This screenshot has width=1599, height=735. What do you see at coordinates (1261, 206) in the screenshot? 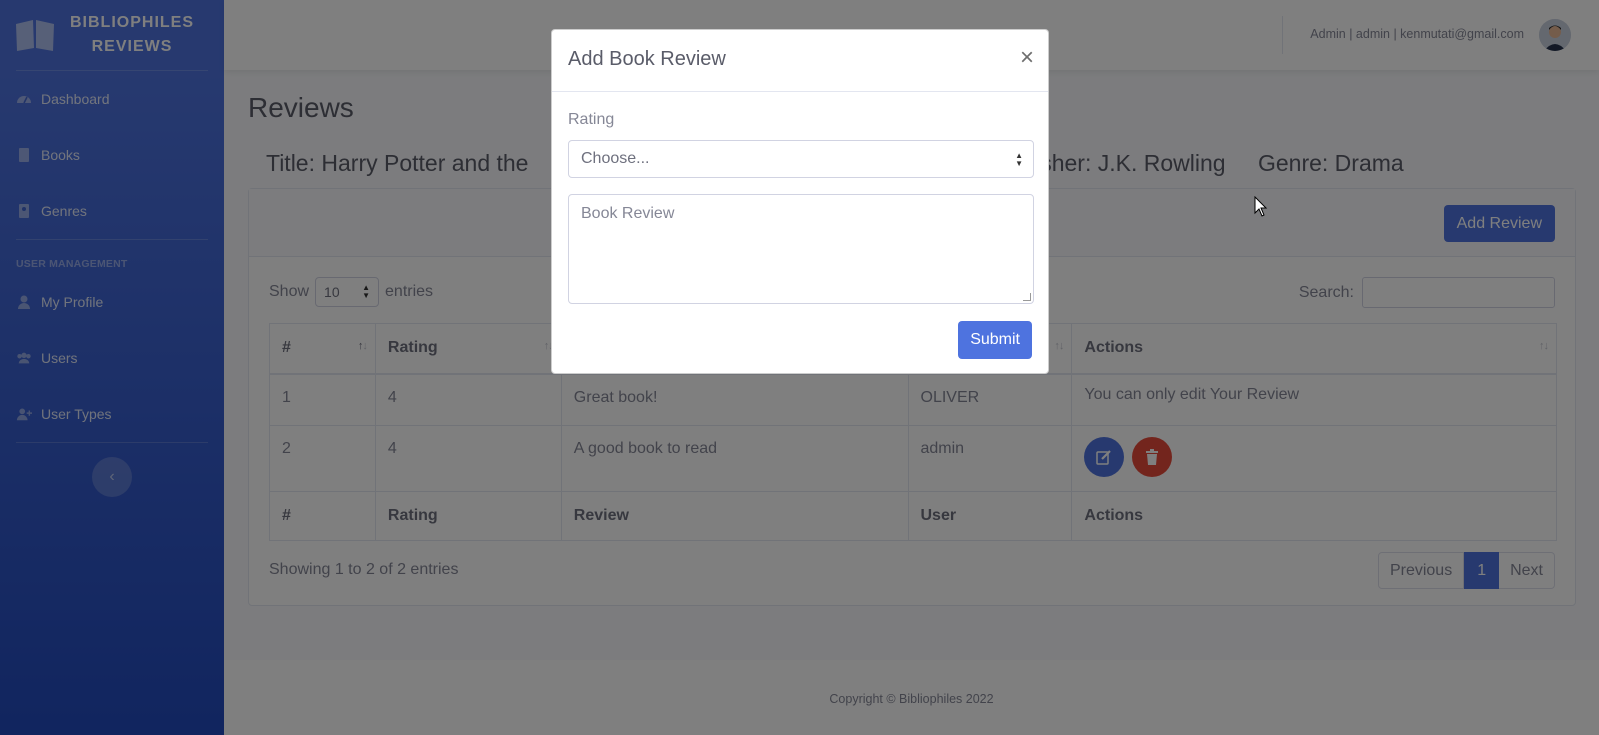
I see `mouse-cursor-icon` at bounding box center [1261, 206].